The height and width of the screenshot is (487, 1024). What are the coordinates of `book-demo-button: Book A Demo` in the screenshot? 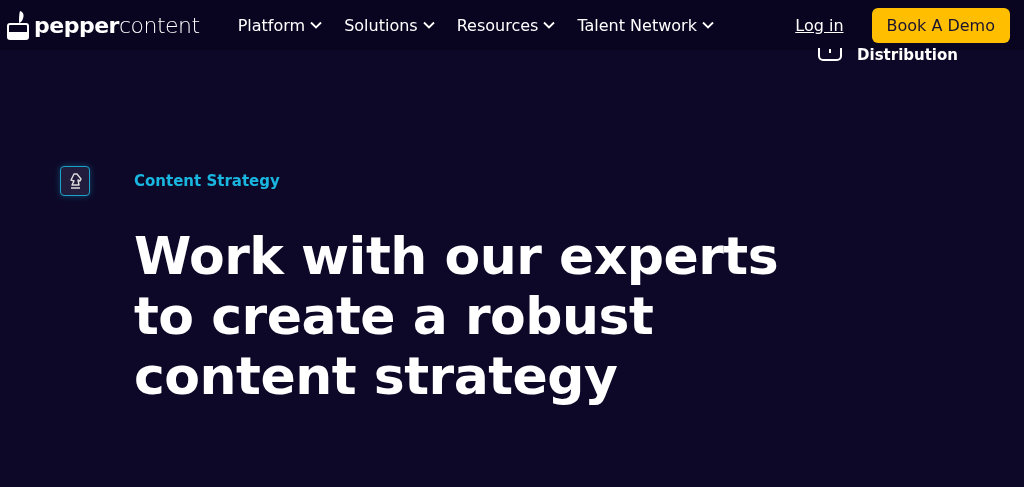 It's located at (940, 25).